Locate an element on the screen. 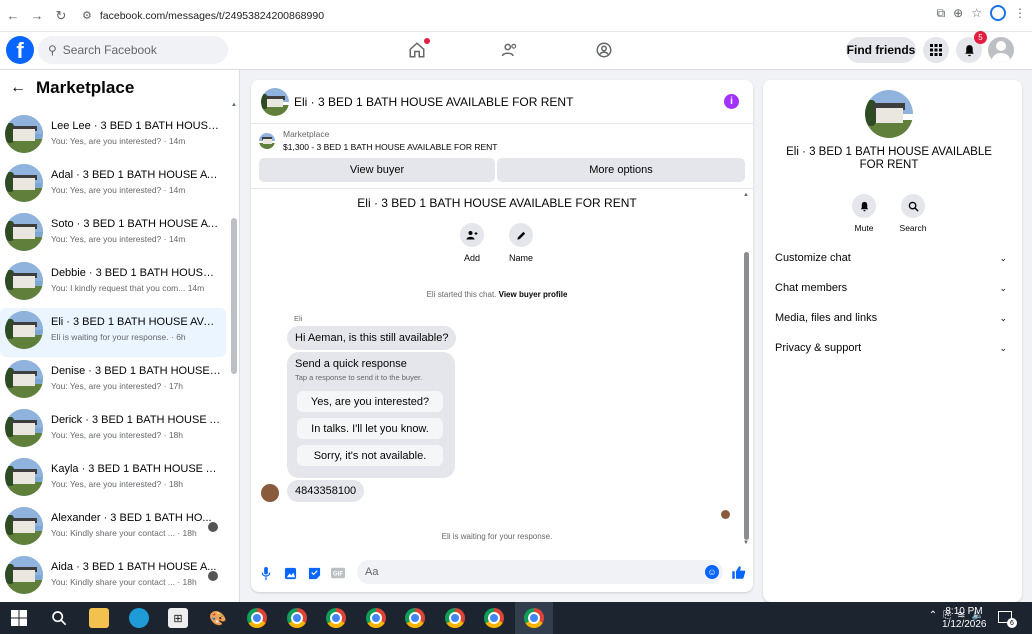  scroll-down-arrow-icon: ▼ is located at coordinates (746, 543).